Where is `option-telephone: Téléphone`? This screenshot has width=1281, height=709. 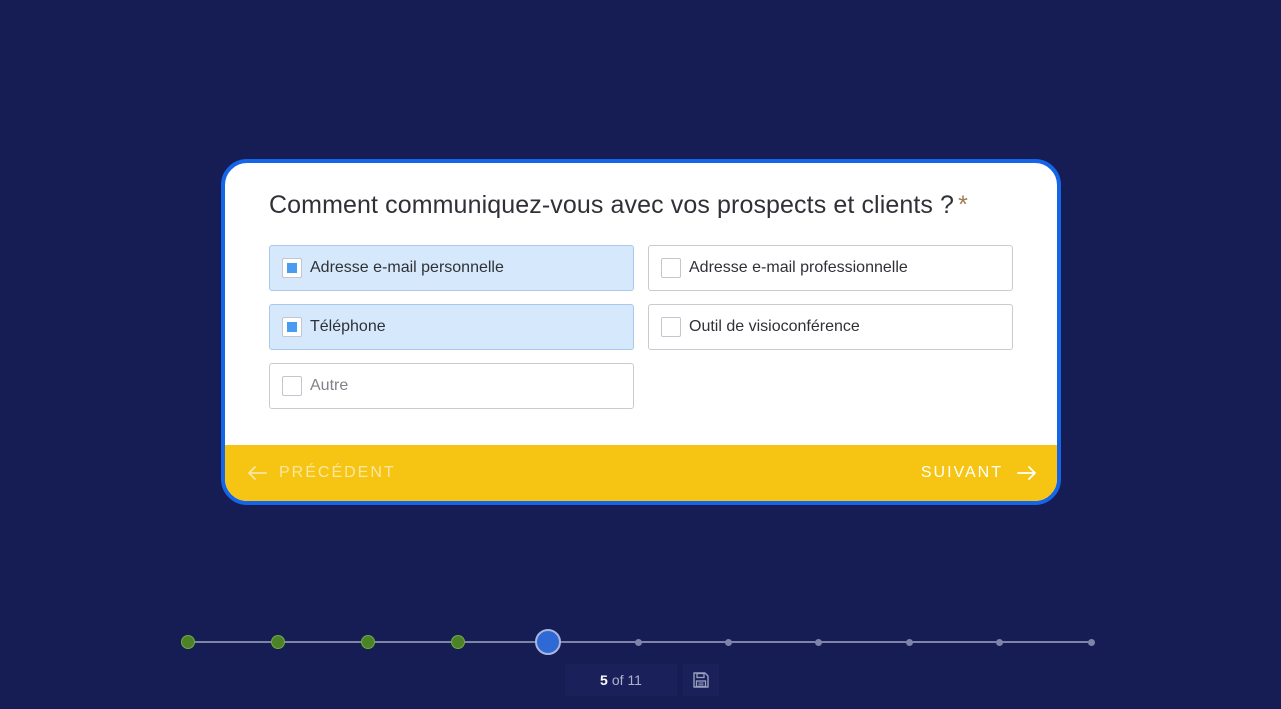 option-telephone: Téléphone is located at coordinates (451, 327).